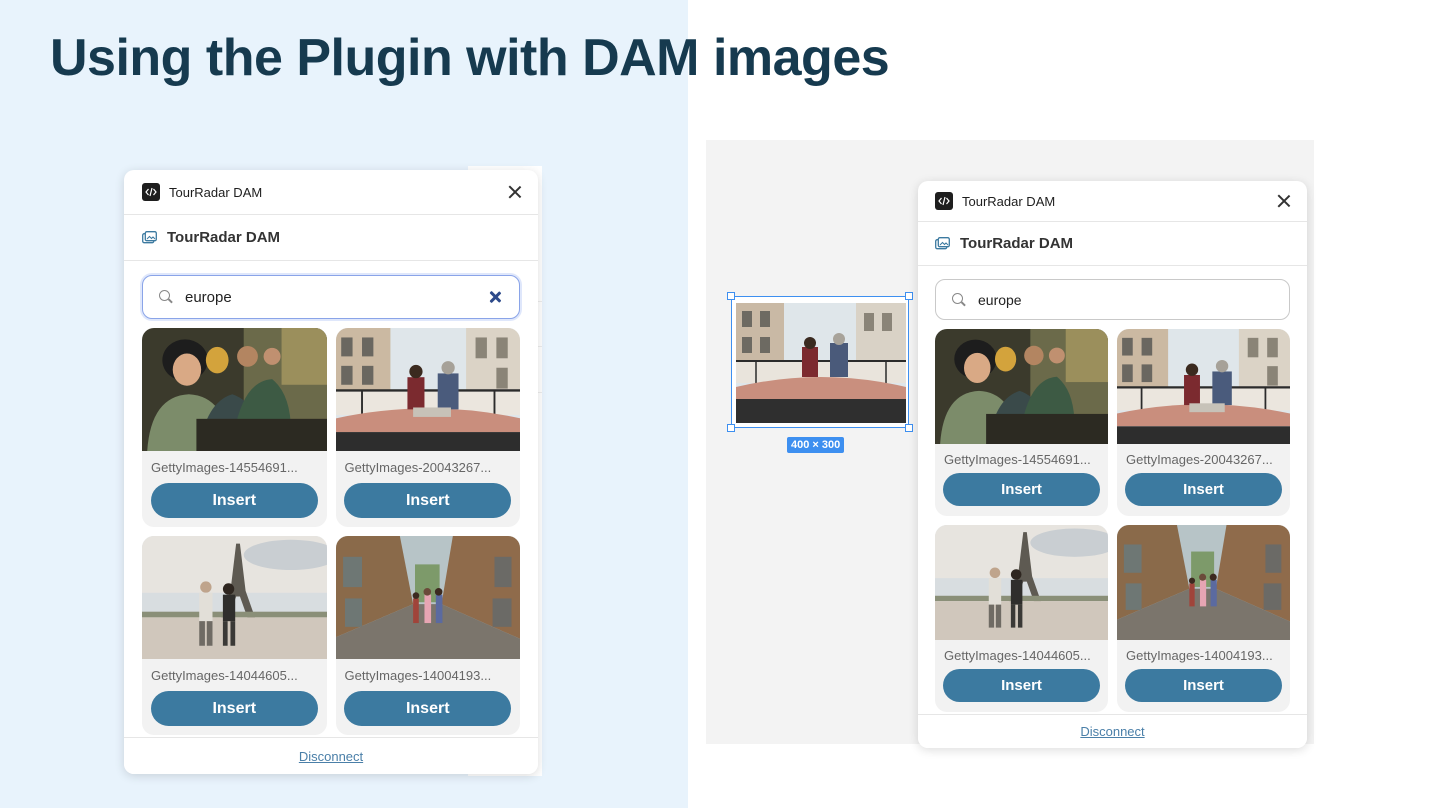 This screenshot has width=1432, height=808. Describe the element at coordinates (731, 296) in the screenshot. I see `resize-handle-tl` at that location.